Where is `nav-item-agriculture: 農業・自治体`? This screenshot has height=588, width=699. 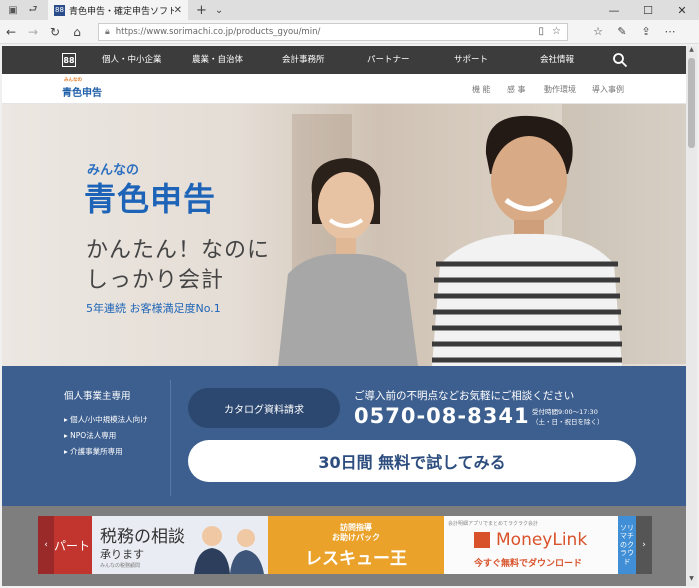 nav-item-agriculture: 農業・自治体 is located at coordinates (217, 60).